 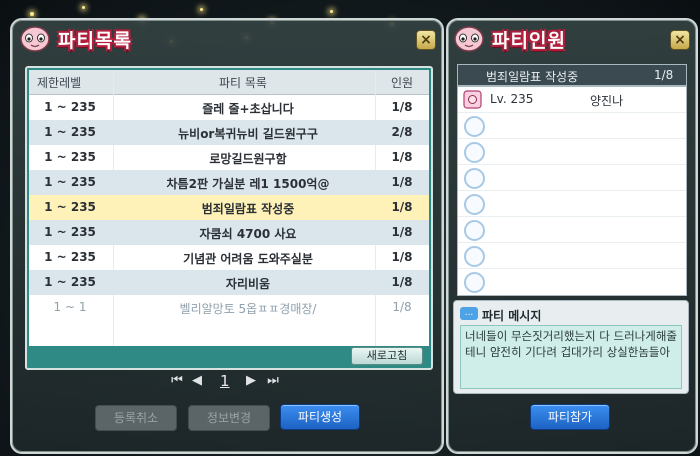 What do you see at coordinates (529, 41) in the screenshot?
I see `party-member-title: 파티인원` at bounding box center [529, 41].